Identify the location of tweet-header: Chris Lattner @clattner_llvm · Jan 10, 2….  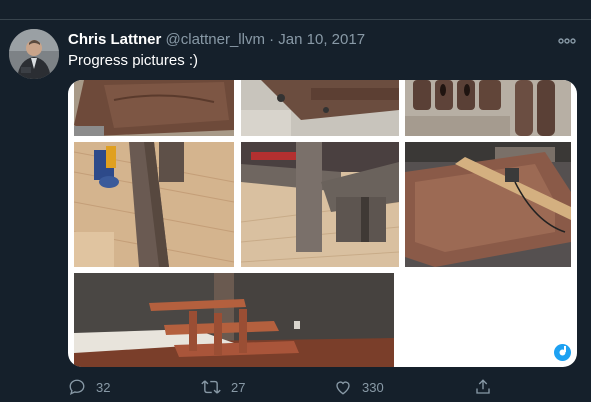
(216, 39).